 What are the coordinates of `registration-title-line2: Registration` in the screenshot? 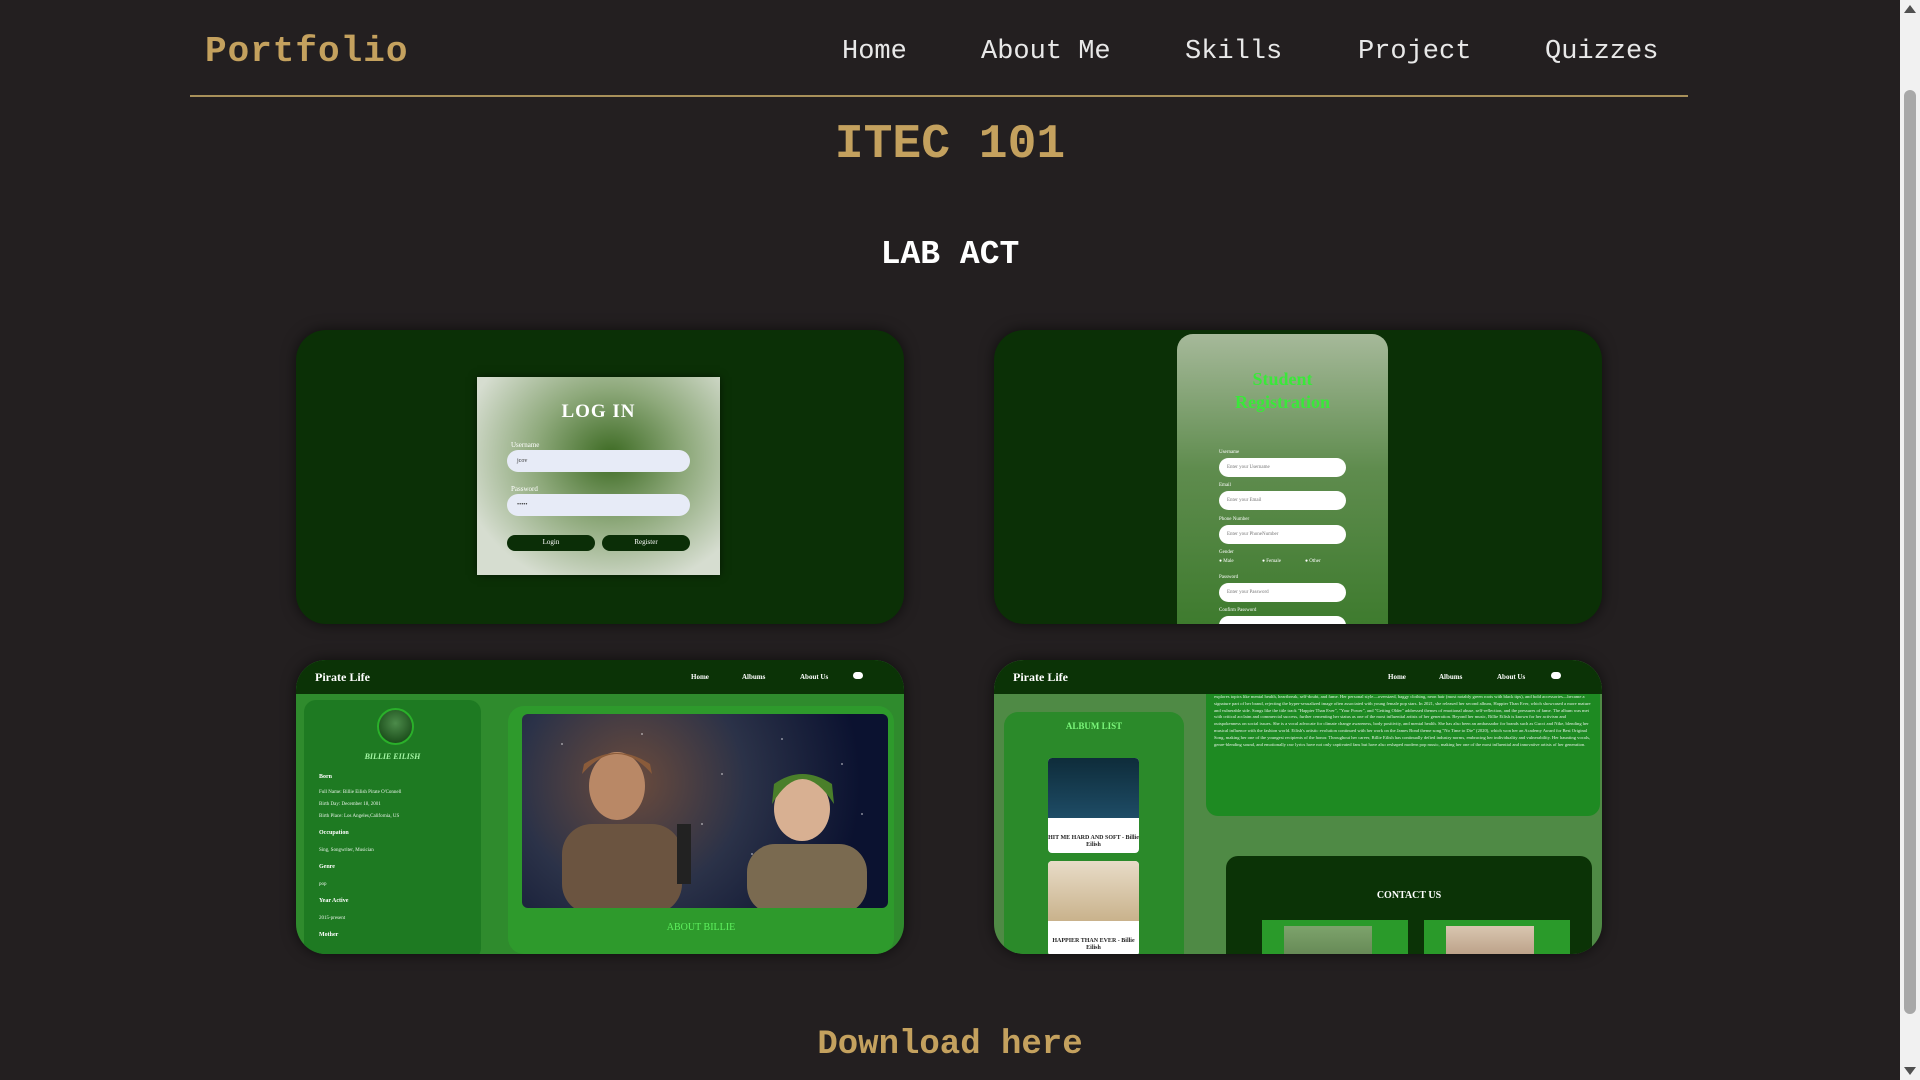 It's located at (1282, 402).